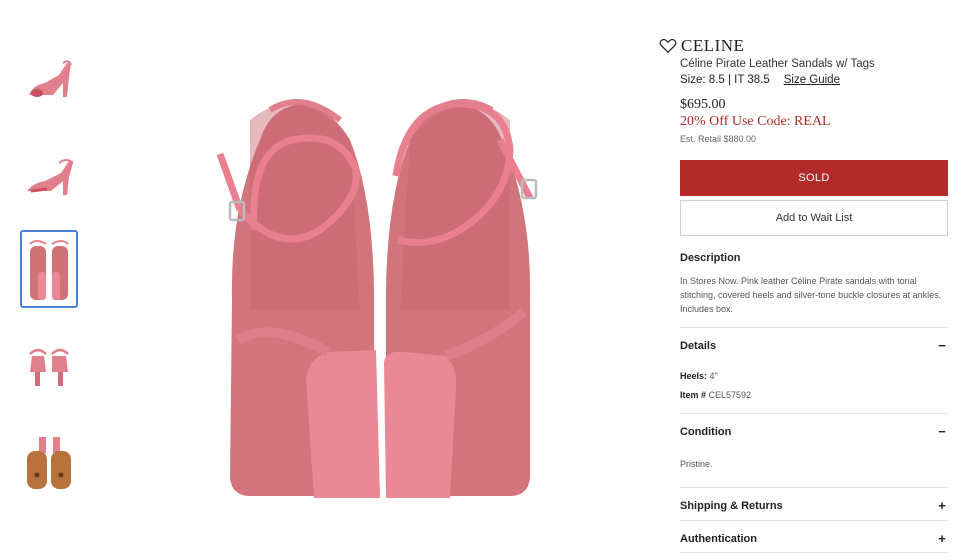 The width and height of the screenshot is (960, 559). I want to click on estimated-retail: Est. Retail $880.00, so click(718, 139).